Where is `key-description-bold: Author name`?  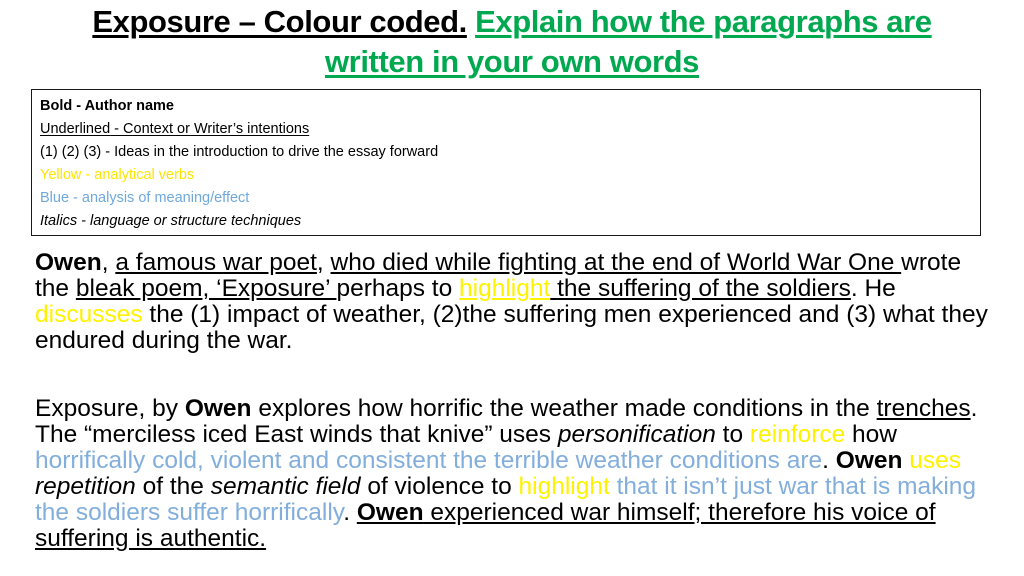
key-description-bold: Author name is located at coordinates (129, 106).